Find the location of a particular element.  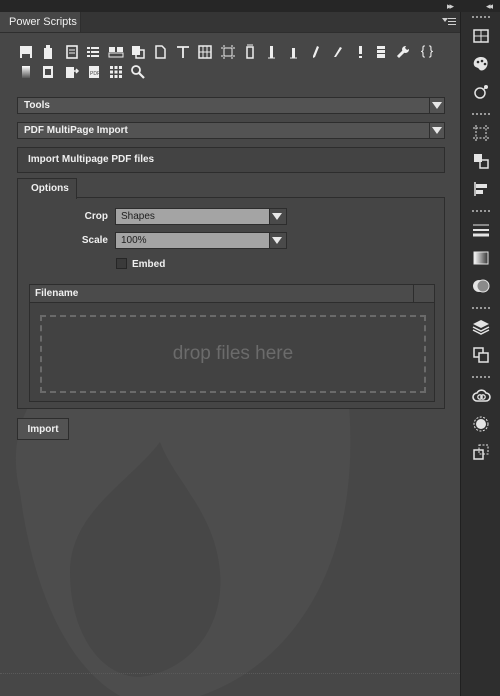

scale-select: 100% is located at coordinates (201, 240).